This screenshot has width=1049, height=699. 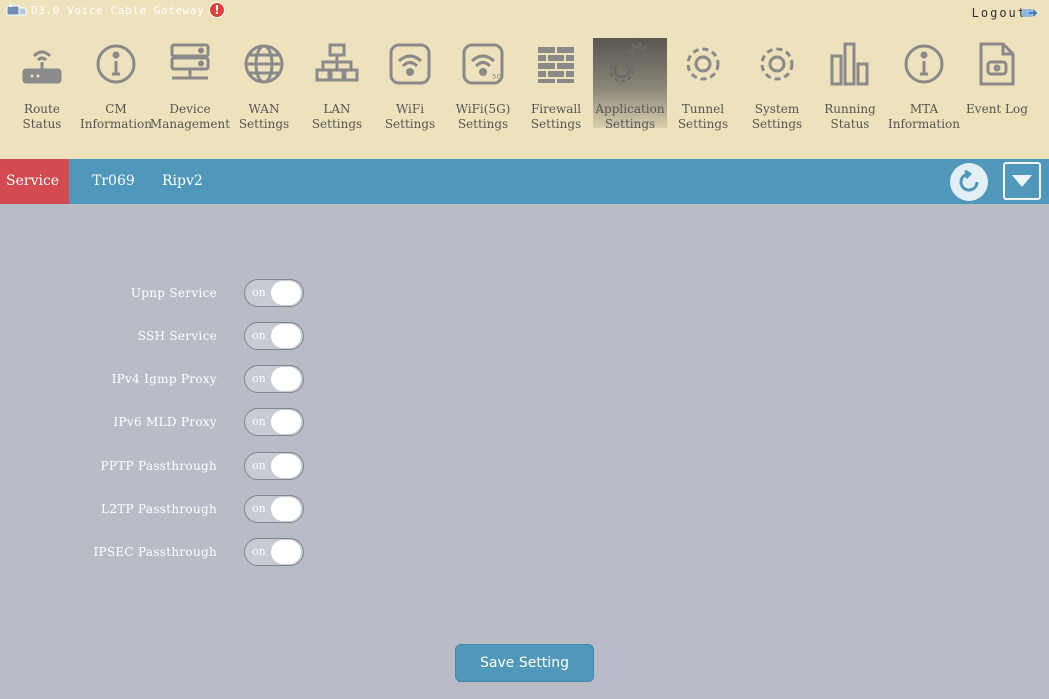 I want to click on refresh-icon, so click(x=969, y=180).